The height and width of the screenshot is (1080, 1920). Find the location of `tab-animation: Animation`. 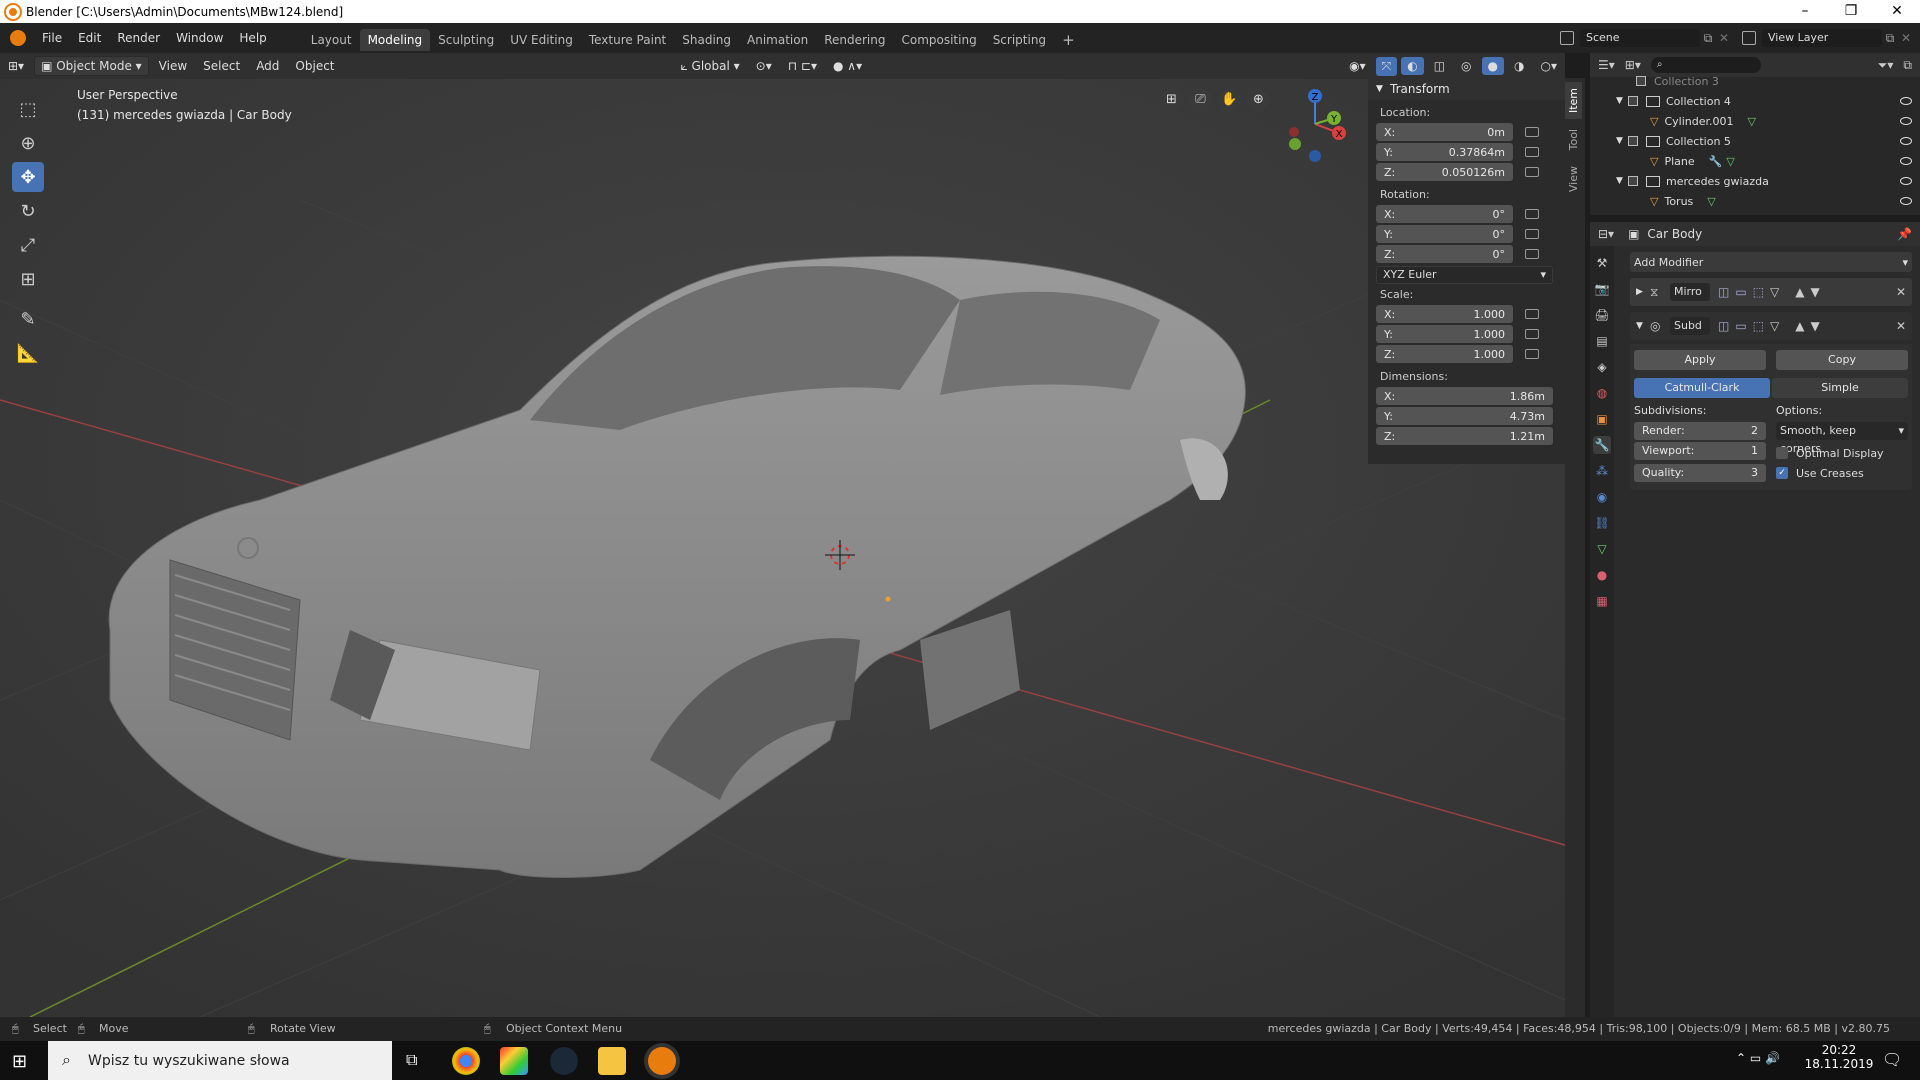

tab-animation: Animation is located at coordinates (777, 40).